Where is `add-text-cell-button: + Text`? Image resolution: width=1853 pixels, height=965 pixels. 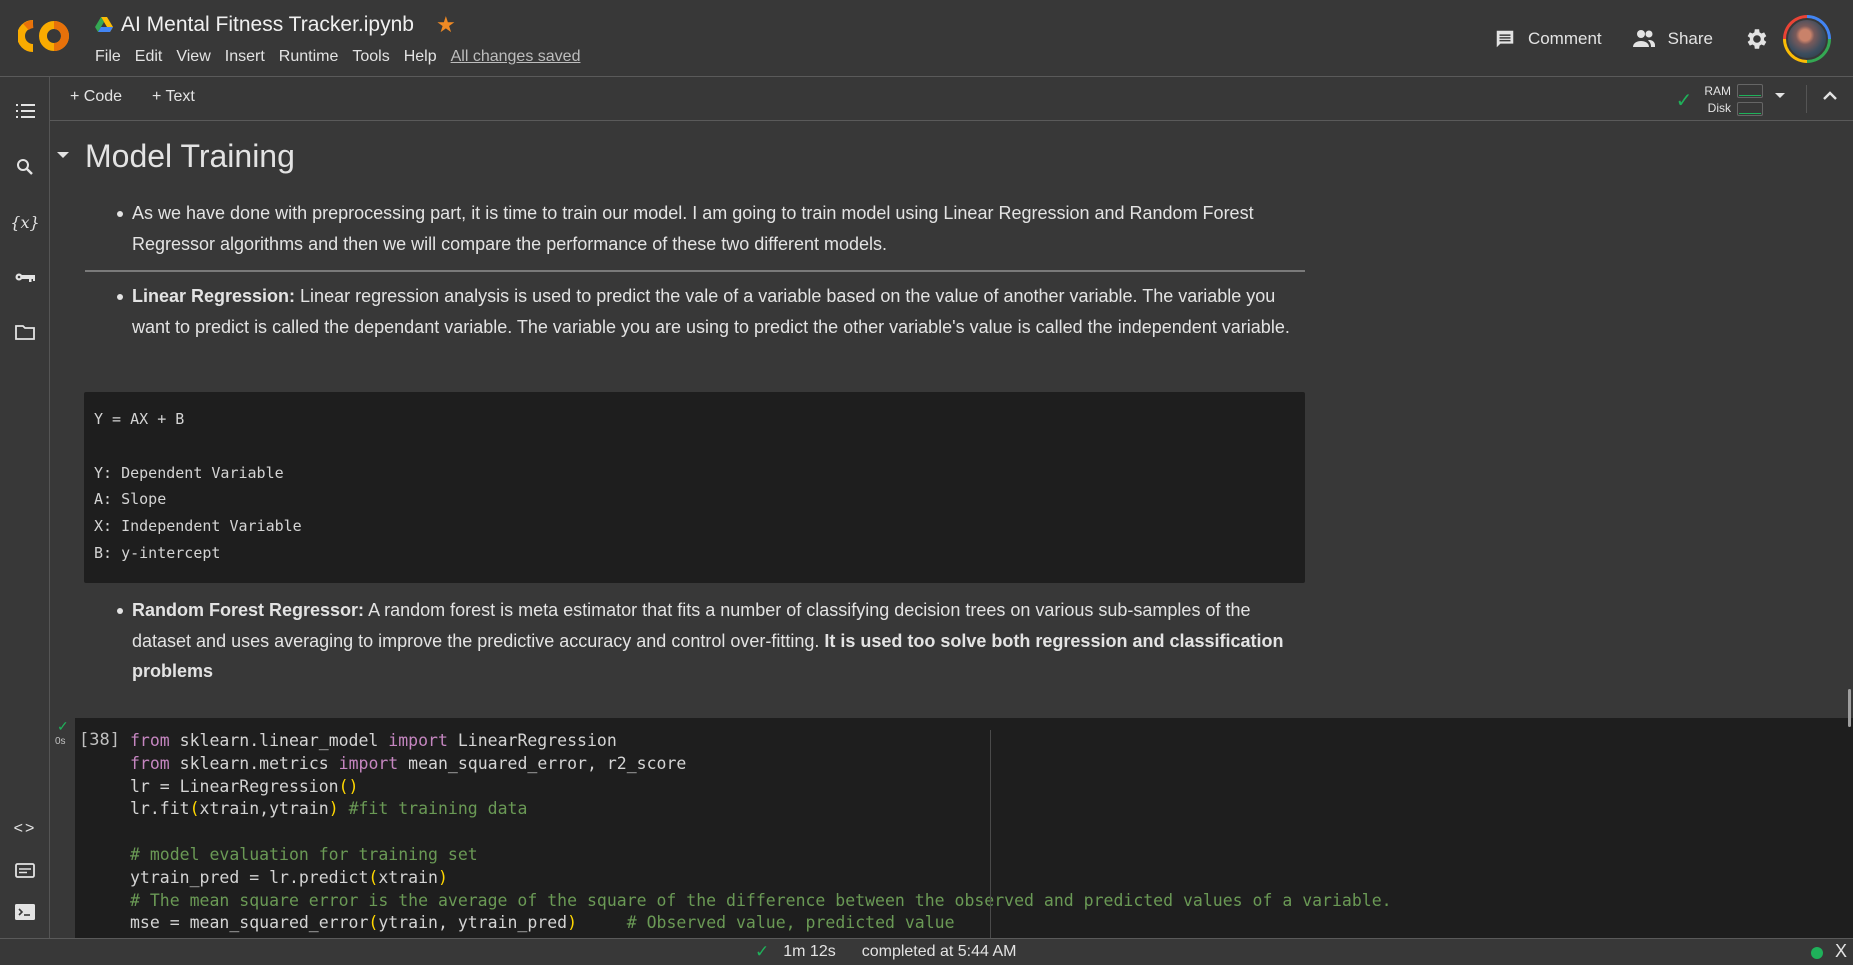 add-text-cell-button: + Text is located at coordinates (173, 97).